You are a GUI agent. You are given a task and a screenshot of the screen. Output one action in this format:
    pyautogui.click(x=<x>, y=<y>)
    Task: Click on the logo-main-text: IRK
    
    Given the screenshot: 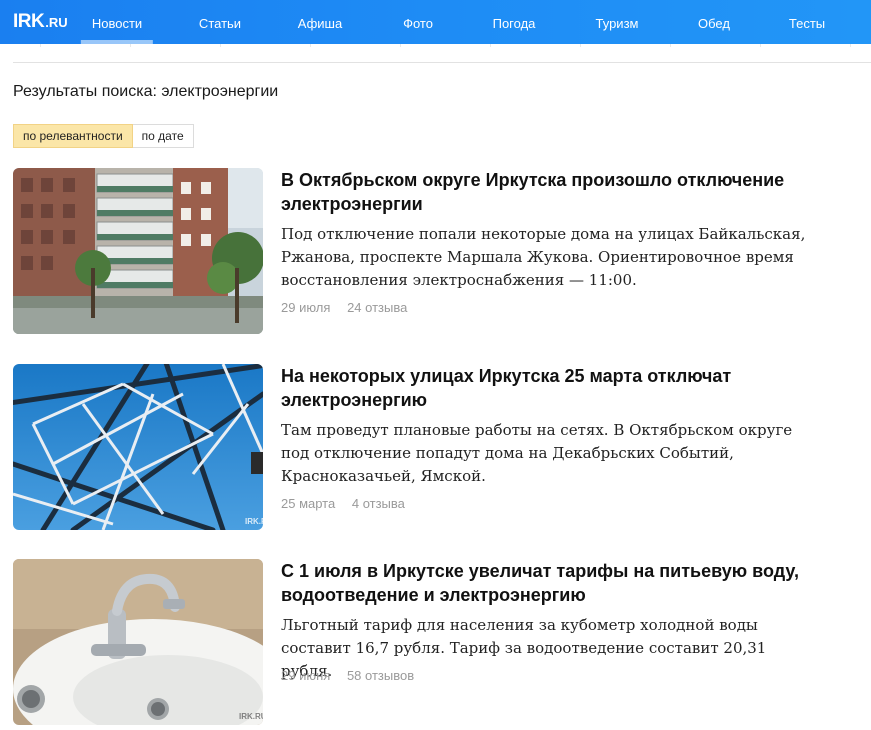 What is the action you would take?
    pyautogui.click(x=29, y=21)
    